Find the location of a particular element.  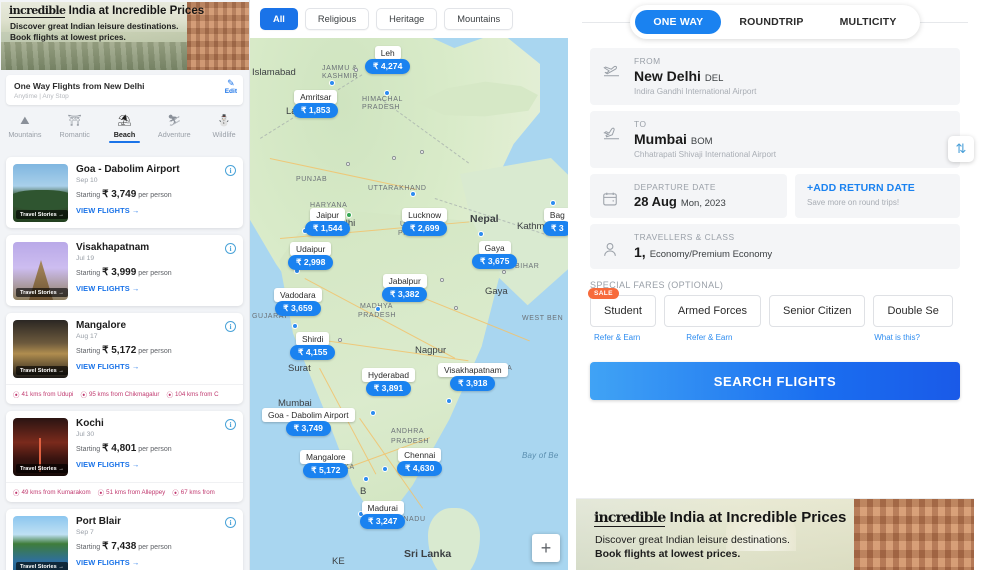

map-price-pin: Jaipur ₹ 1,544 is located at coordinates (328, 222).